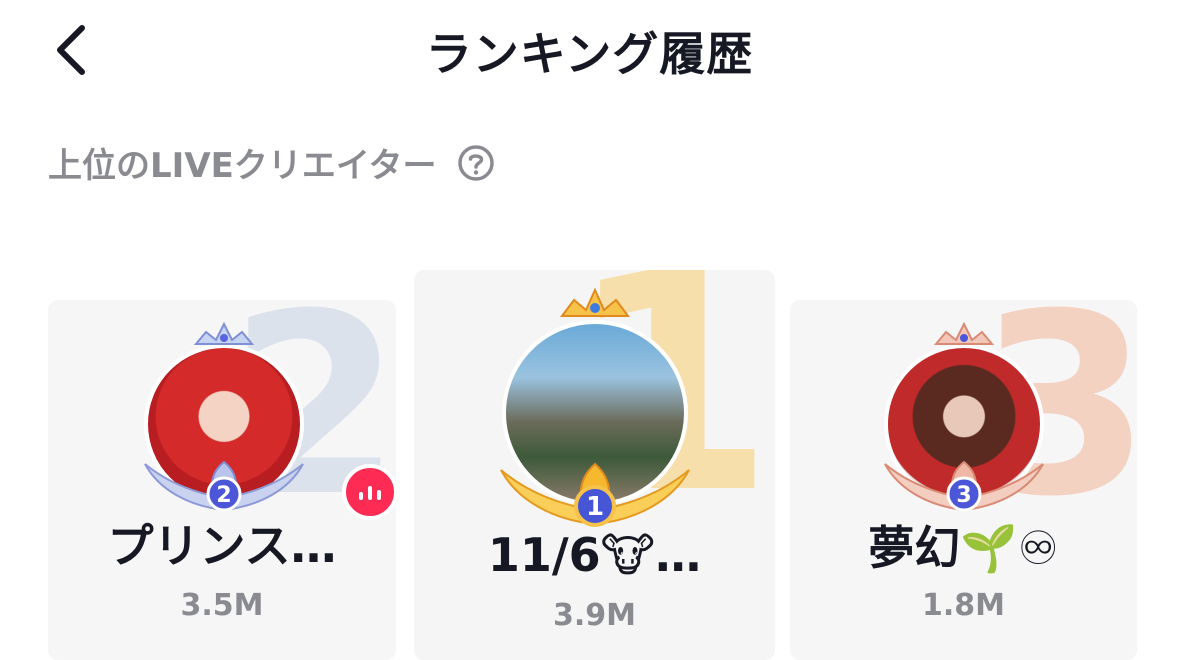  I want to click on question-circle-icon, so click(476, 163).